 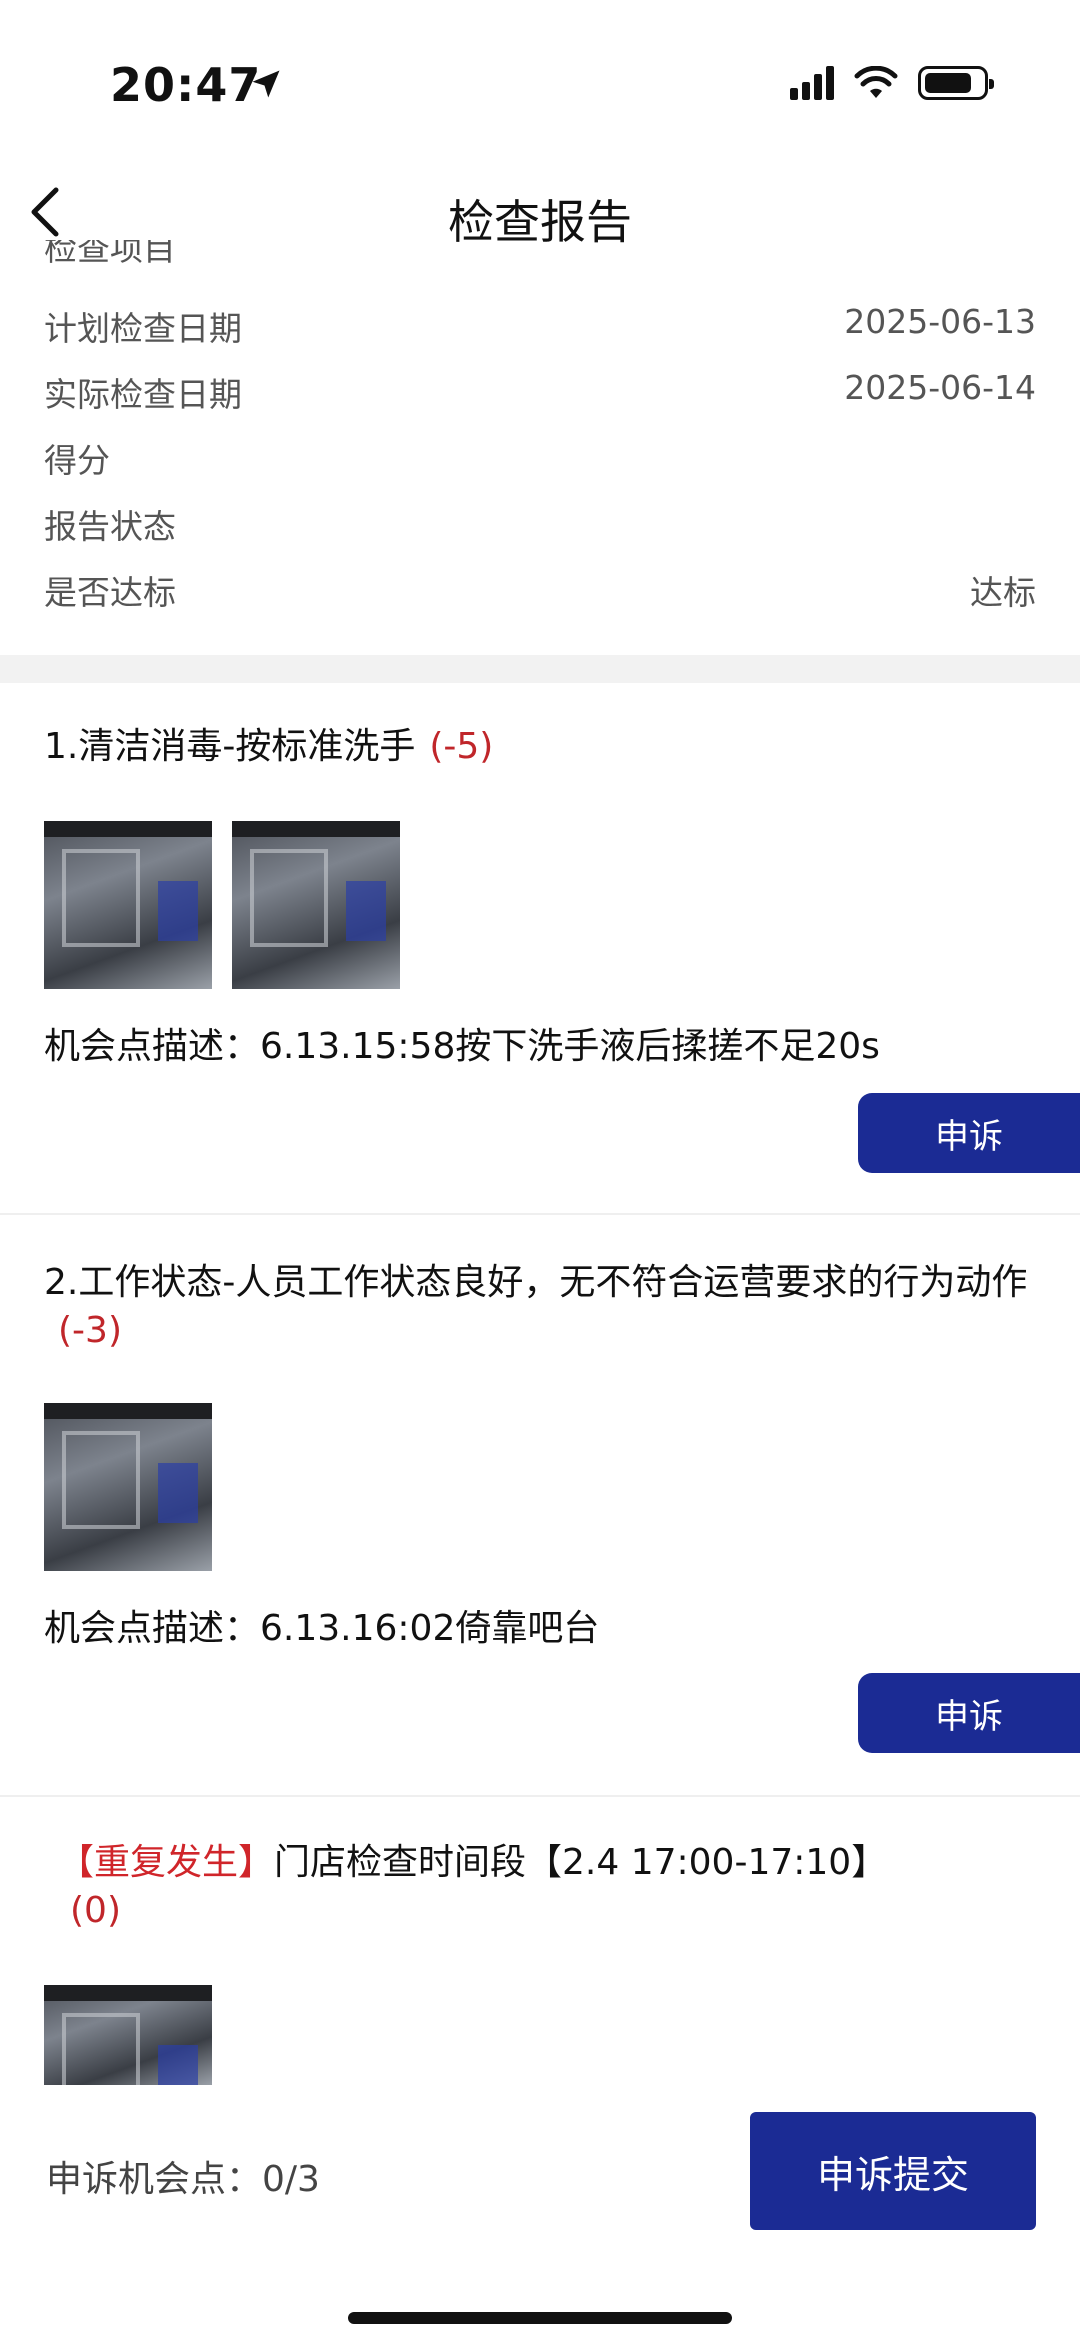 I want to click on info-label: 实际检查日期, so click(x=143, y=394).